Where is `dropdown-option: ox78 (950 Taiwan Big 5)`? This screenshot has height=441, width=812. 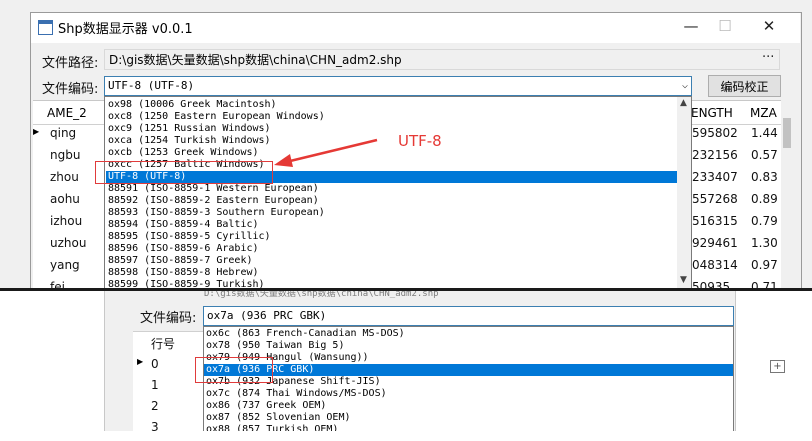
dropdown-option: ox78 (950 Taiwan Big 5) is located at coordinates (466, 346).